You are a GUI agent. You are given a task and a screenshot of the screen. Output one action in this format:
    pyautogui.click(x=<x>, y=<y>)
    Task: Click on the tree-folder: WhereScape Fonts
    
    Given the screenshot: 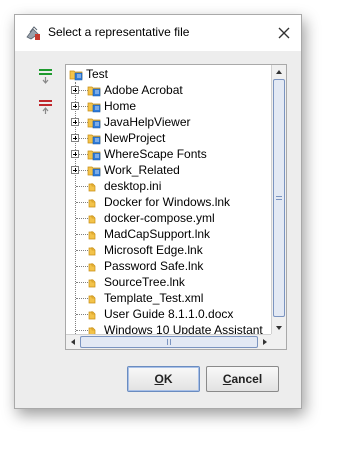 What is the action you would take?
    pyautogui.click(x=169, y=154)
    